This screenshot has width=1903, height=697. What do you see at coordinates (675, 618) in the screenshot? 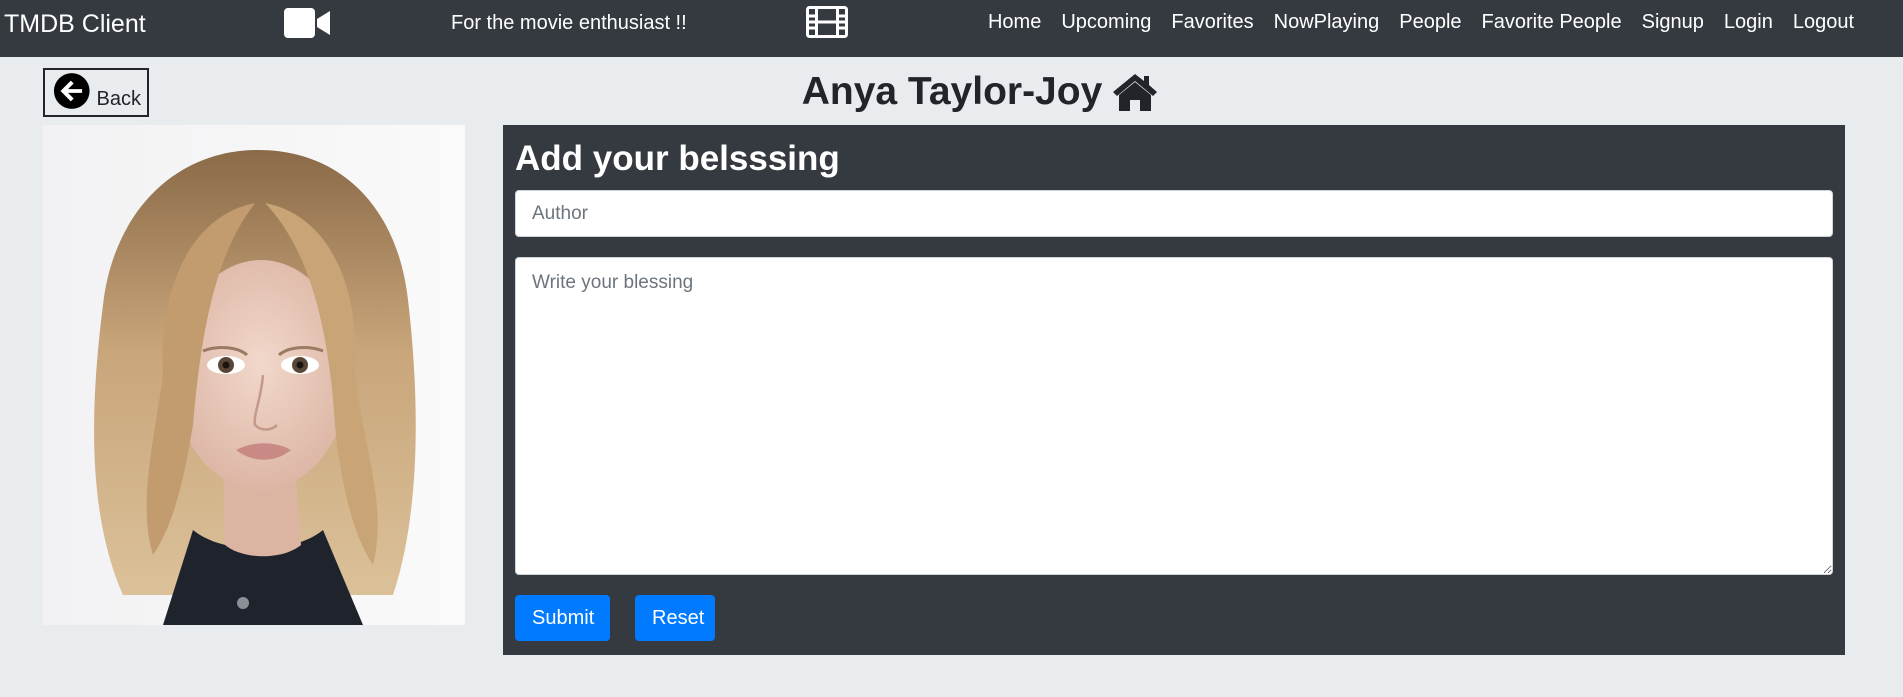
I see `reset-button: Reset` at bounding box center [675, 618].